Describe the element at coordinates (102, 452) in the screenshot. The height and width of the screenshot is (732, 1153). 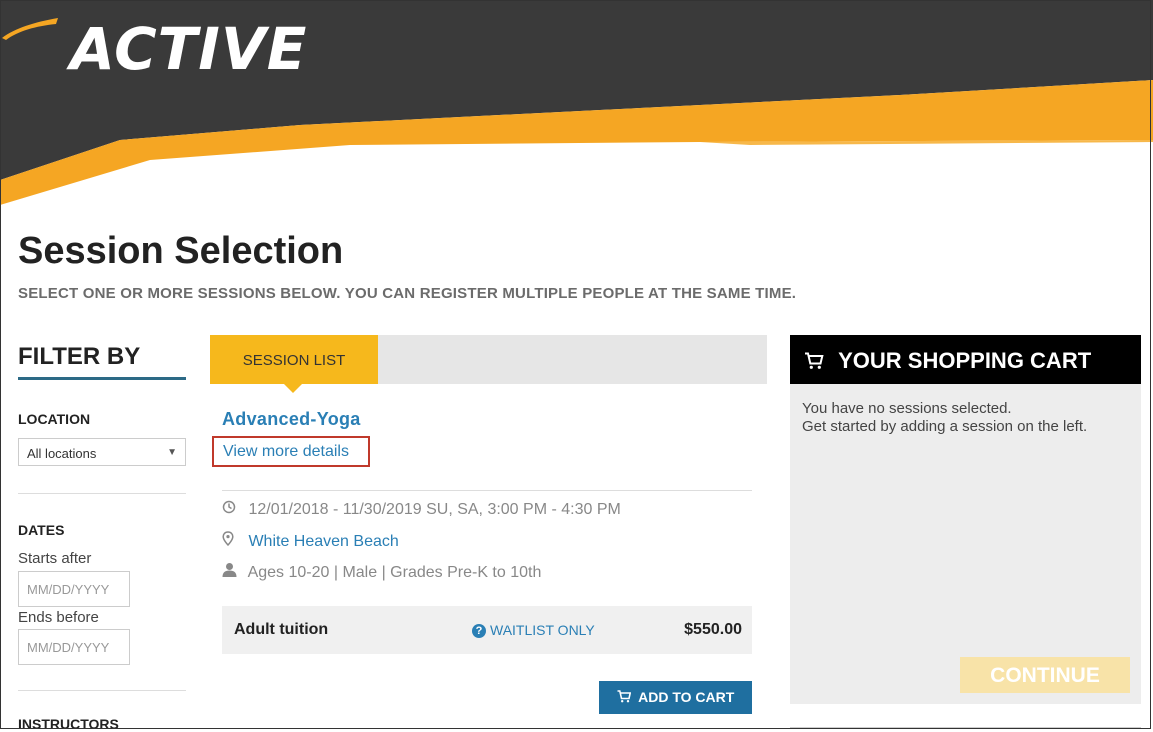
I see `location-select: All locations ▼` at that location.